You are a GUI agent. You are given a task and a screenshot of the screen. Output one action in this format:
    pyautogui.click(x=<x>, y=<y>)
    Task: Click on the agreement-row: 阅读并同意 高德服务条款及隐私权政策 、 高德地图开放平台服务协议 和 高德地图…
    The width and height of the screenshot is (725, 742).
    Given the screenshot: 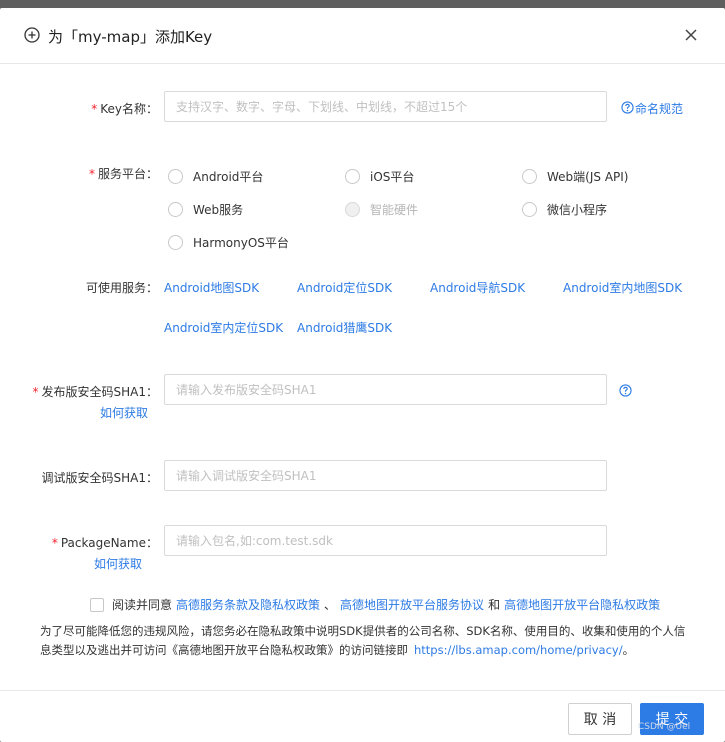 What is the action you would take?
    pyautogui.click(x=375, y=604)
    